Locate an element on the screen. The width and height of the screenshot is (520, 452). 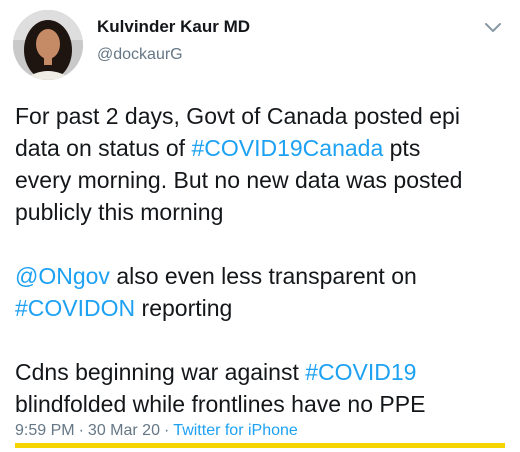
tweet-time: 9:59 PM is located at coordinates (45, 430).